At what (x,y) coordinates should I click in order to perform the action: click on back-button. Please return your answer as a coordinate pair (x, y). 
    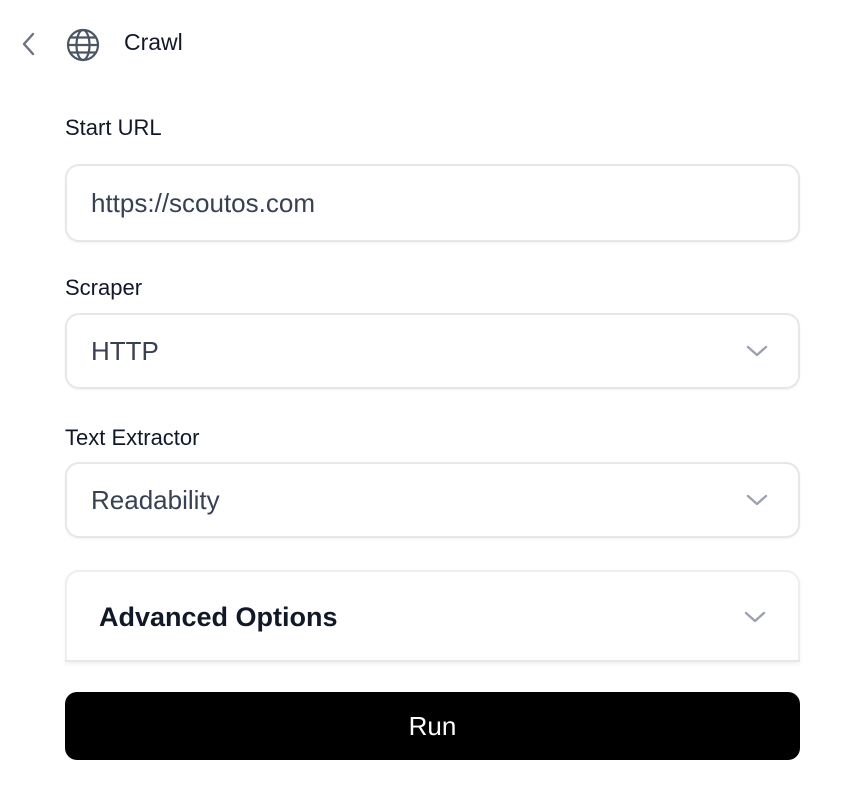
    Looking at the image, I should click on (28, 44).